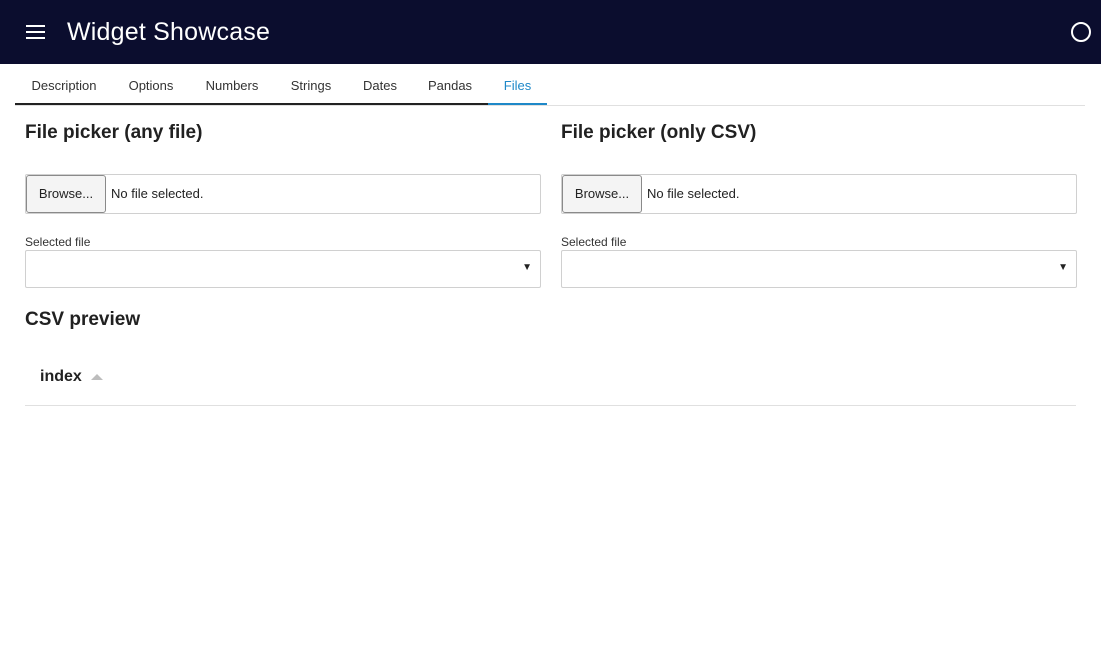 Image resolution: width=1101 pixels, height=671 pixels. Describe the element at coordinates (659, 132) in the screenshot. I see `file-picker-csv-title: File picker (only CSV)` at that location.